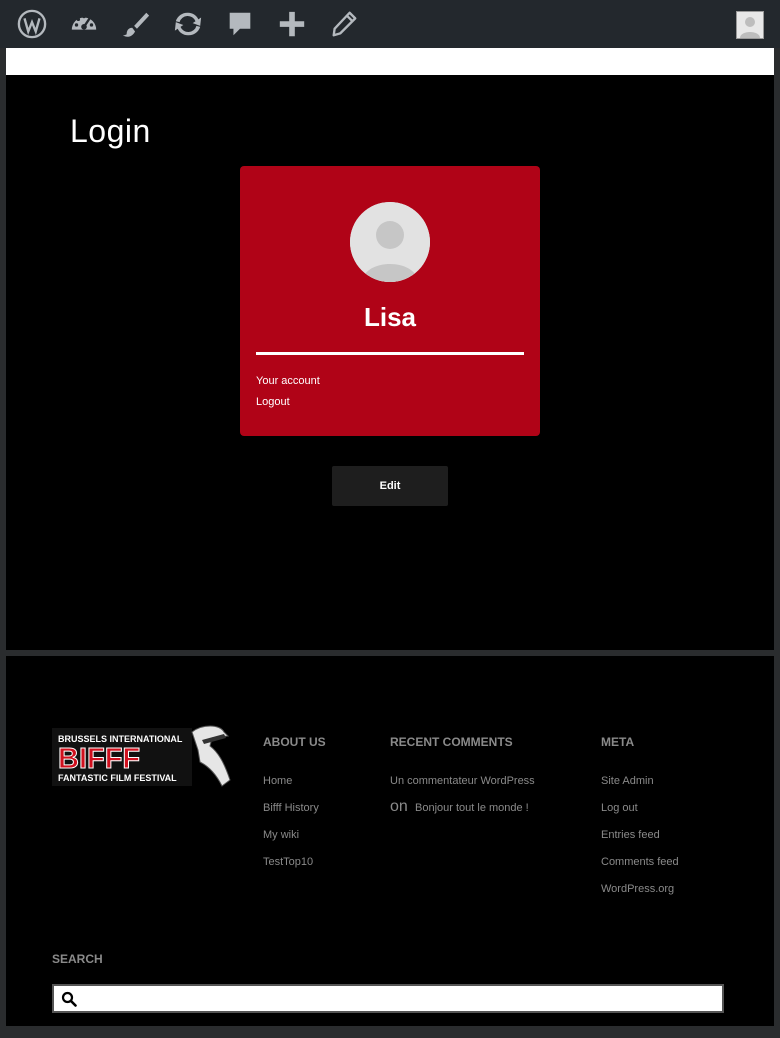 This screenshot has width=780, height=1038. I want to click on meta-link-entries-feed: Entries feed, so click(630, 835).